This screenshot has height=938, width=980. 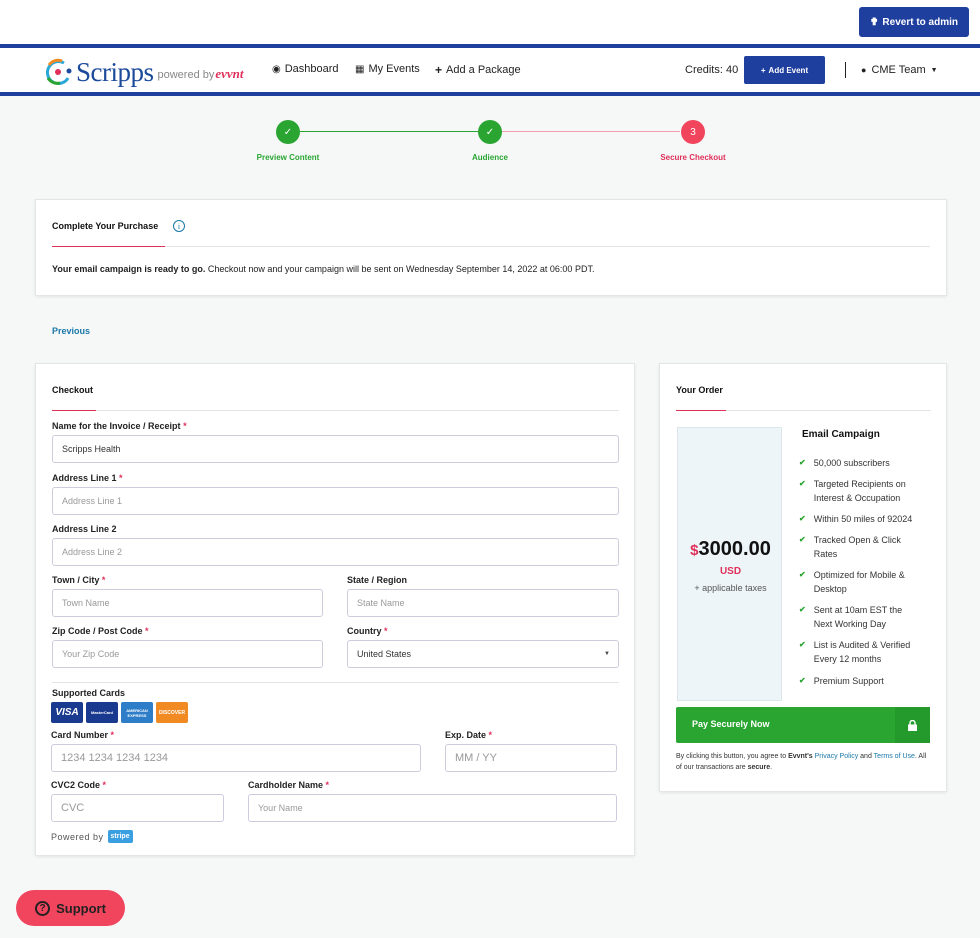 What do you see at coordinates (89, 693) in the screenshot?
I see `supported-cards-label: Supported Cards` at bounding box center [89, 693].